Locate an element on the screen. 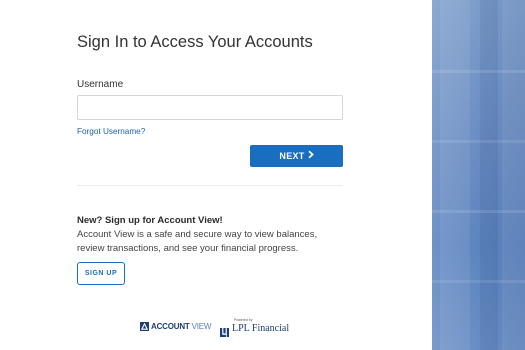  page-title: Sign In to Access Your Accounts is located at coordinates (195, 42).